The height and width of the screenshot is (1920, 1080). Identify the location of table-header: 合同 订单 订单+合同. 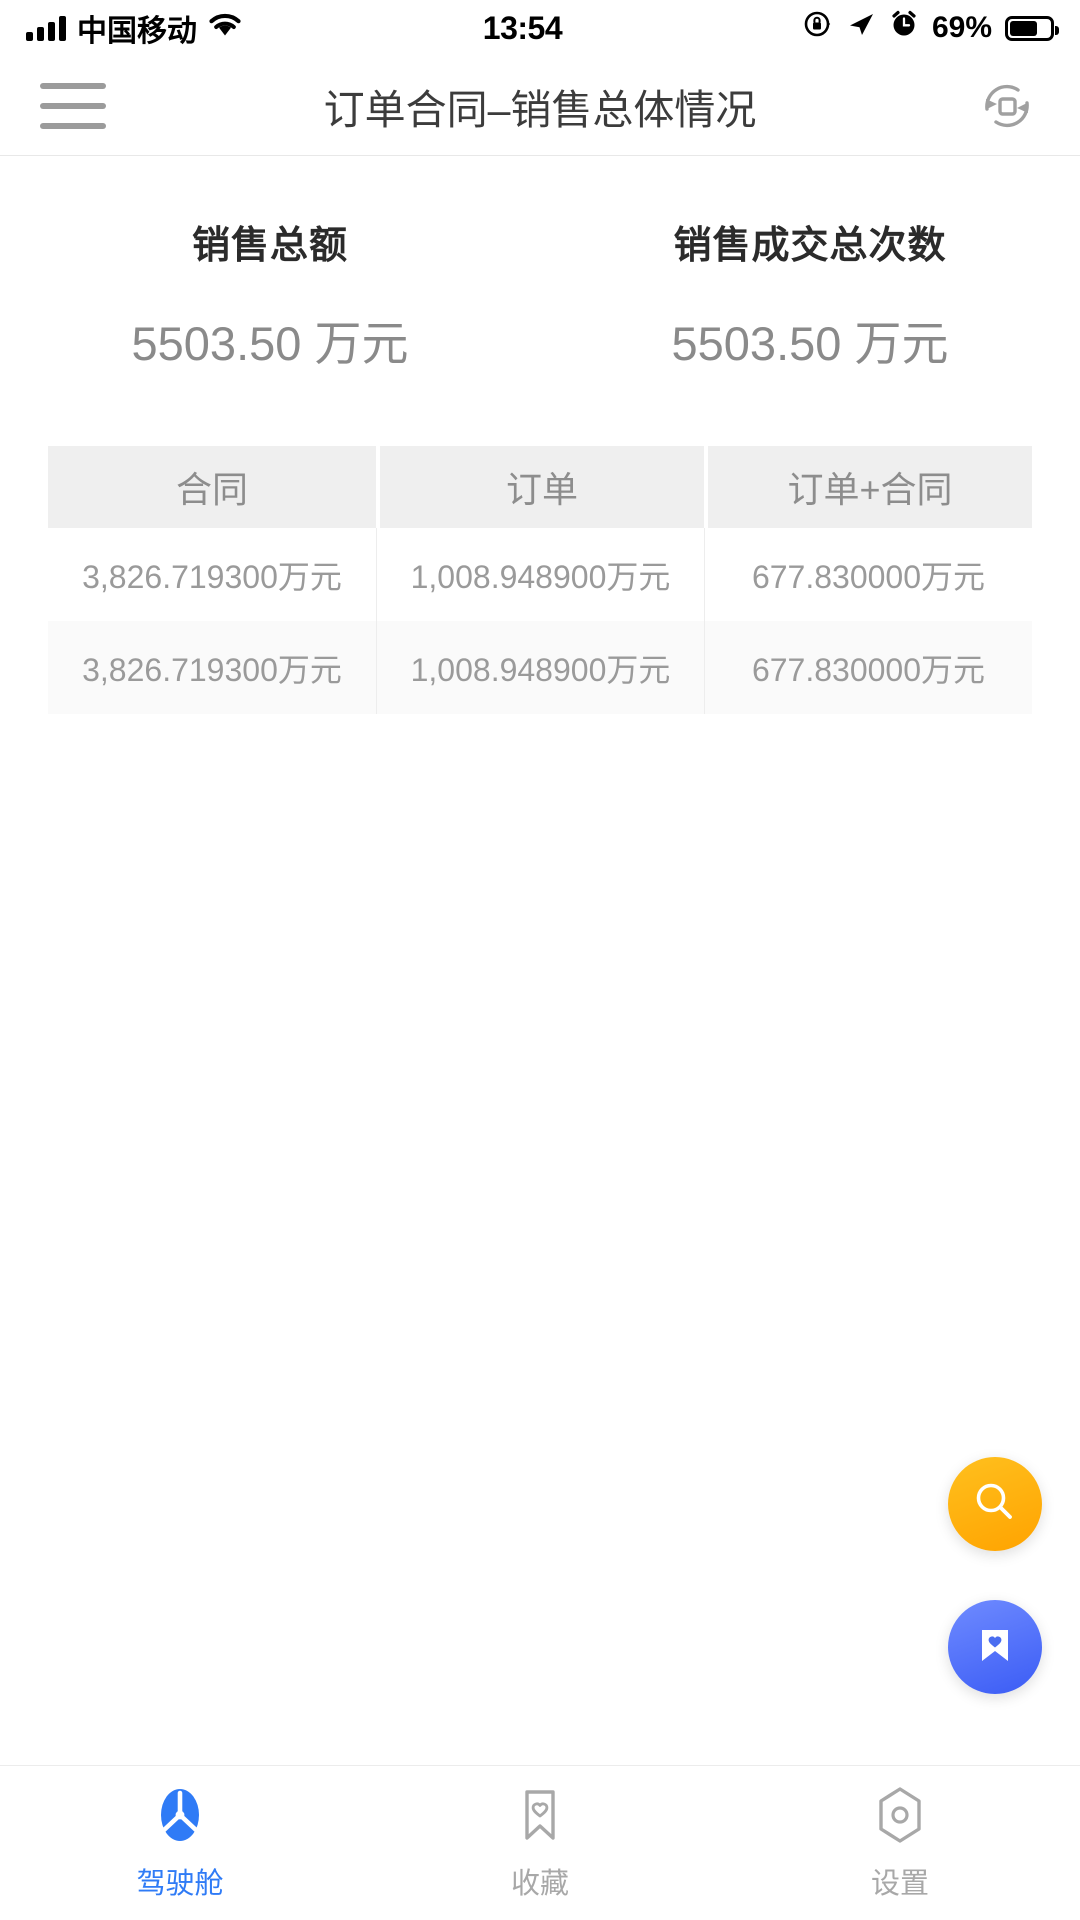
(540, 487).